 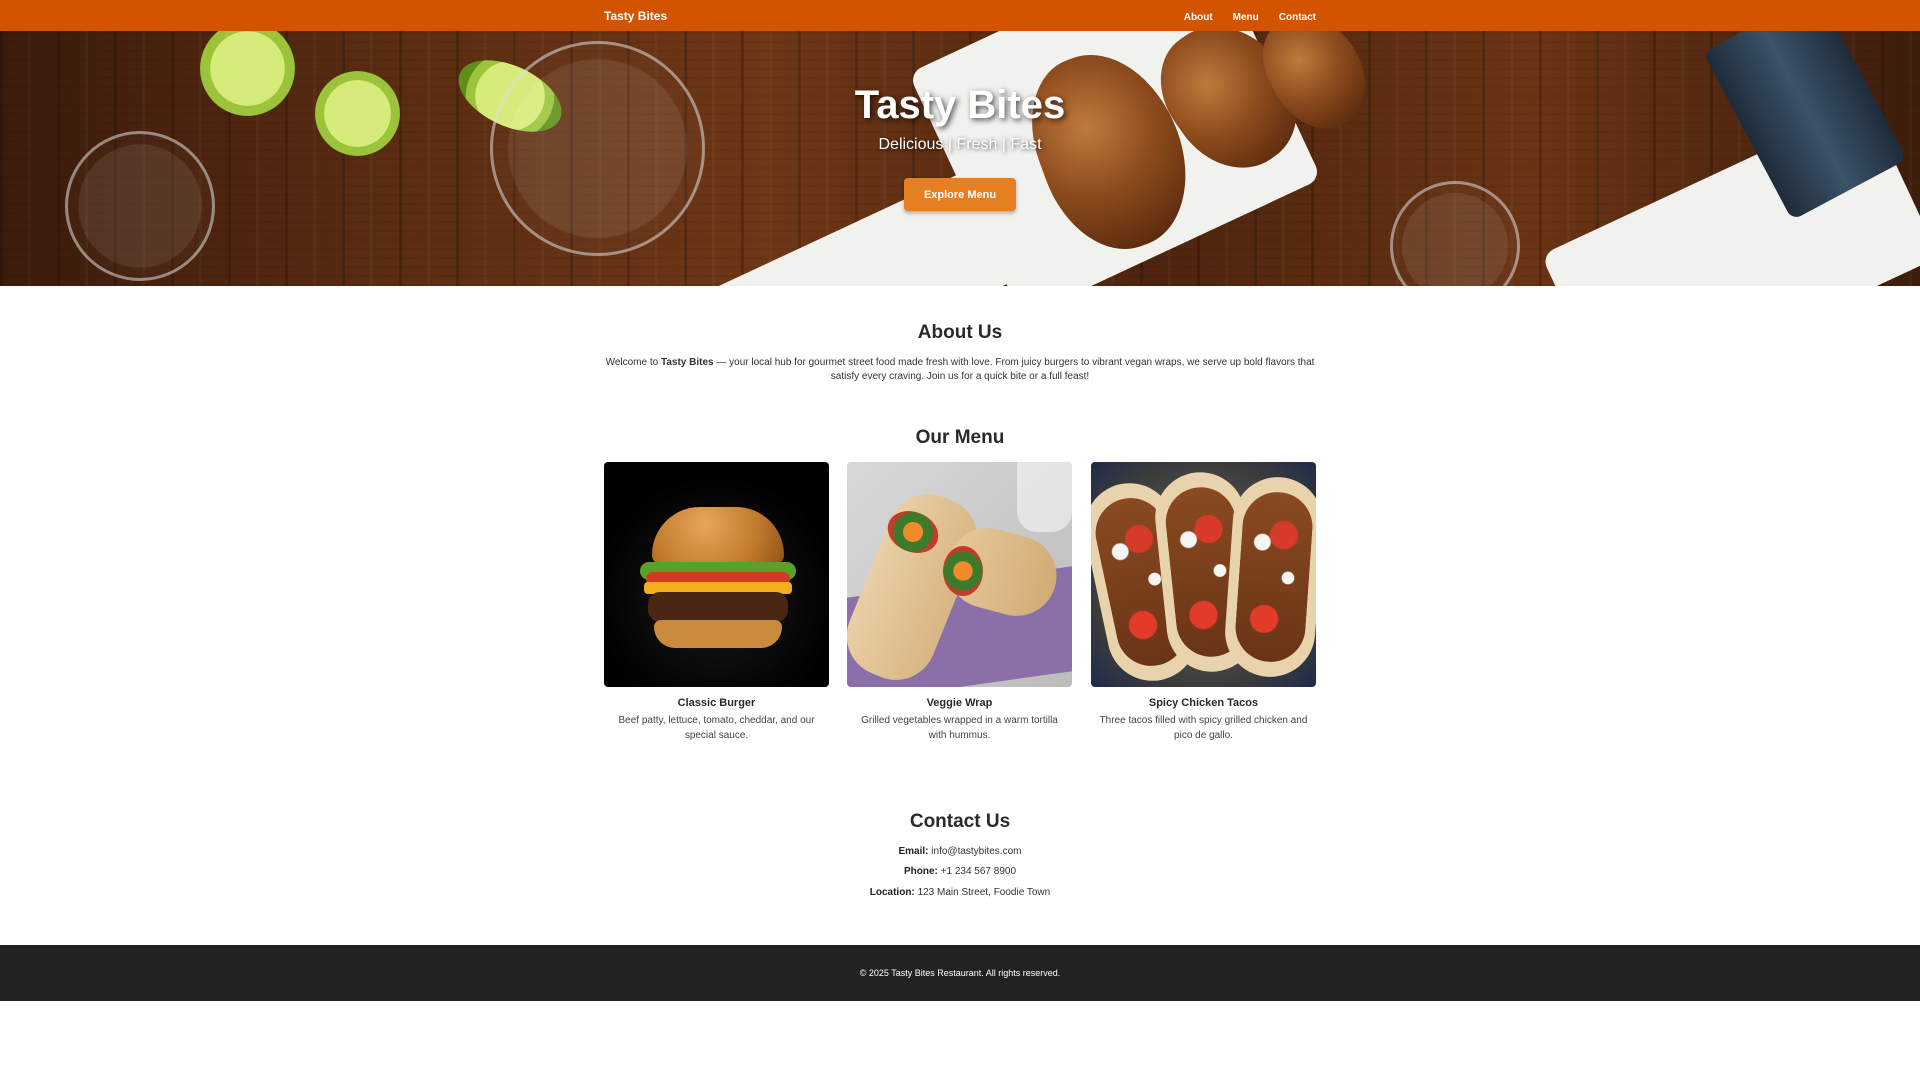 I want to click on nav-links: About Menu Contact, so click(x=1250, y=16).